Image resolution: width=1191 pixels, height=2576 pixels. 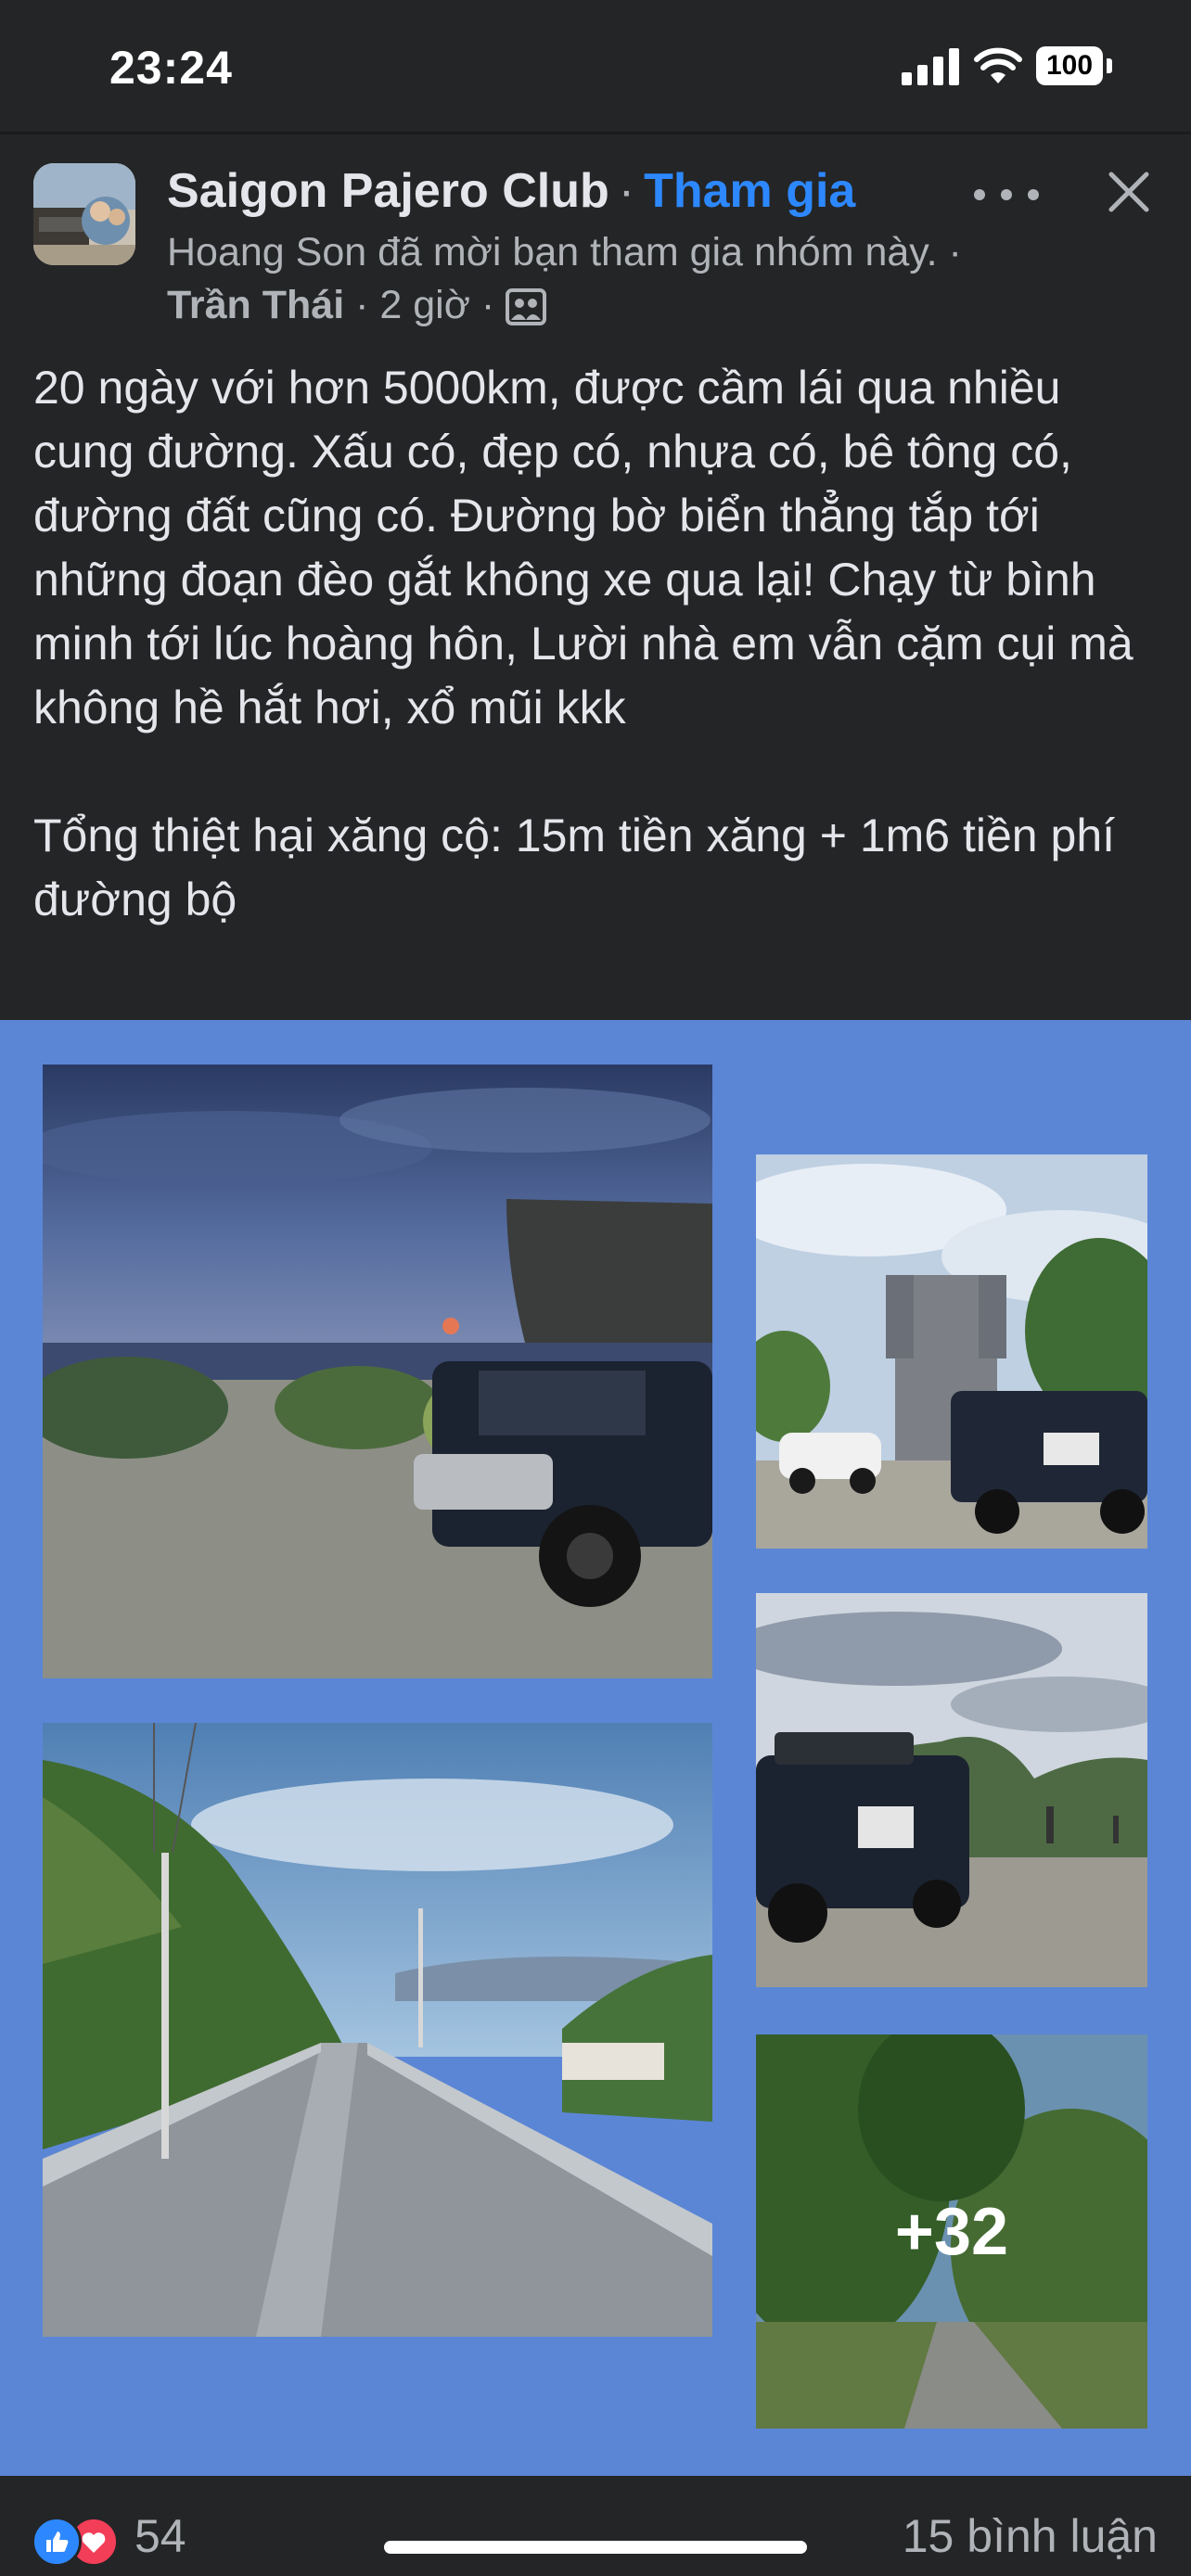 I want to click on battery-icon: 100, so click(x=1074, y=66).